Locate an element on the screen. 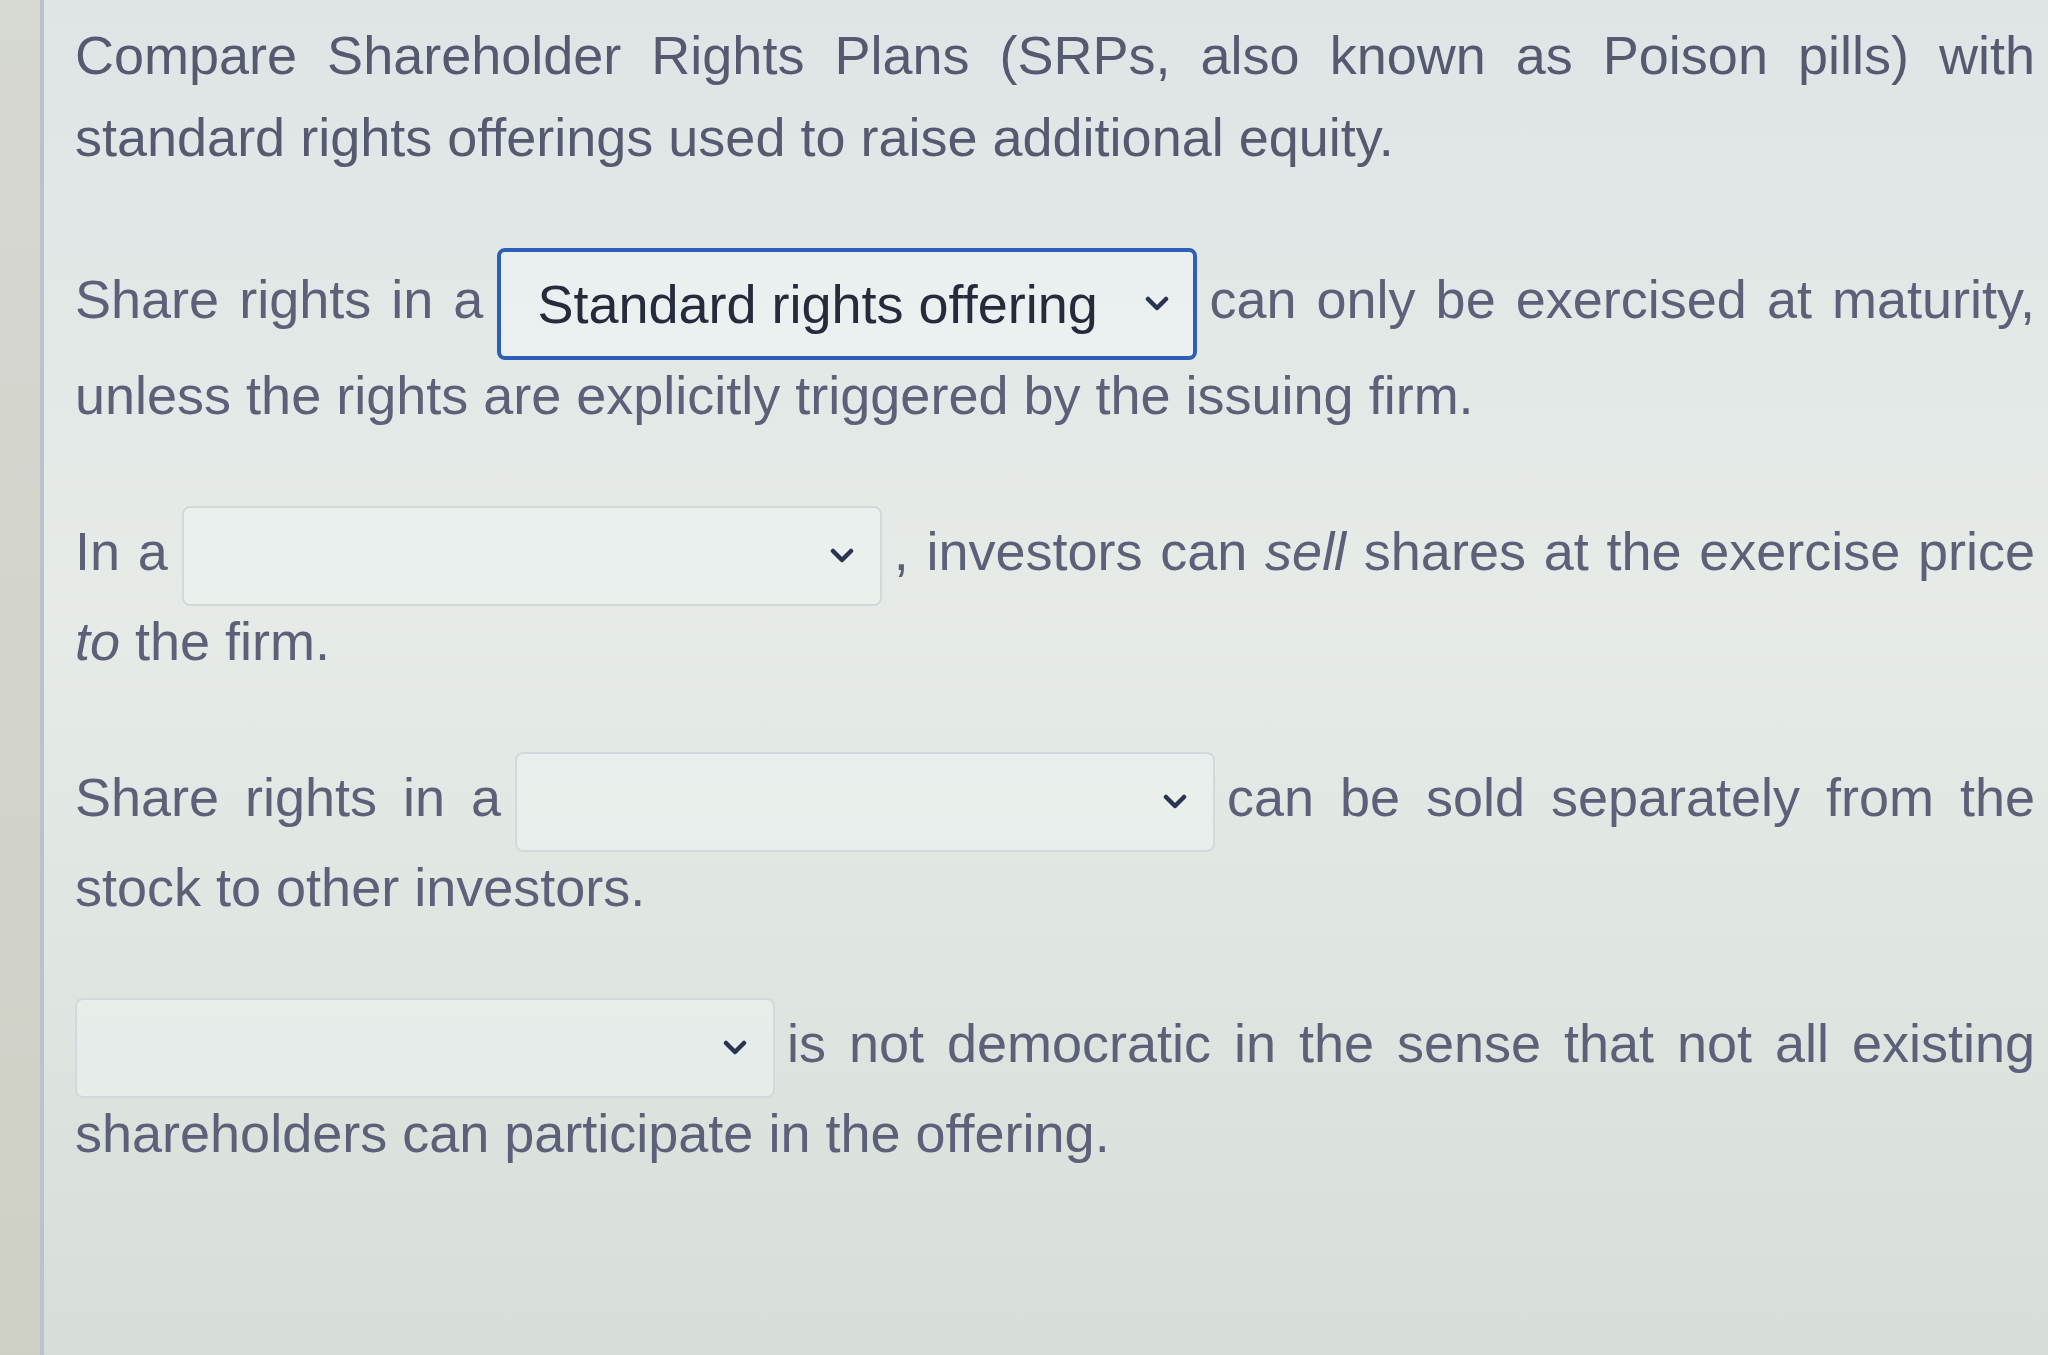 The height and width of the screenshot is (1355, 2048). sentence-text: stock to other investors. is located at coordinates (360, 887).